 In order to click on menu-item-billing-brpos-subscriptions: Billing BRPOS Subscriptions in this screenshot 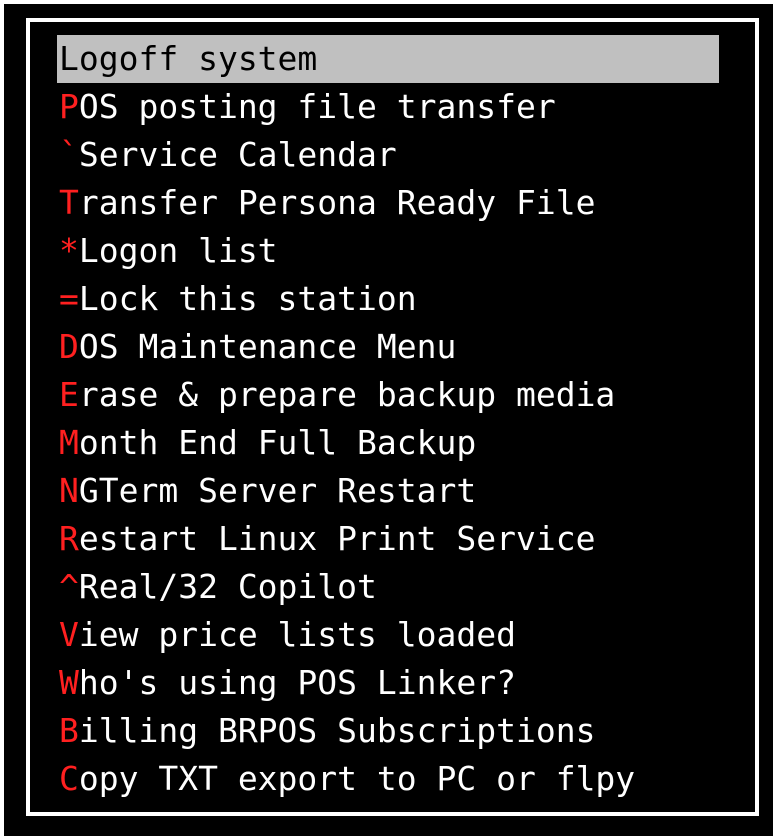, I will do `click(388, 731)`.